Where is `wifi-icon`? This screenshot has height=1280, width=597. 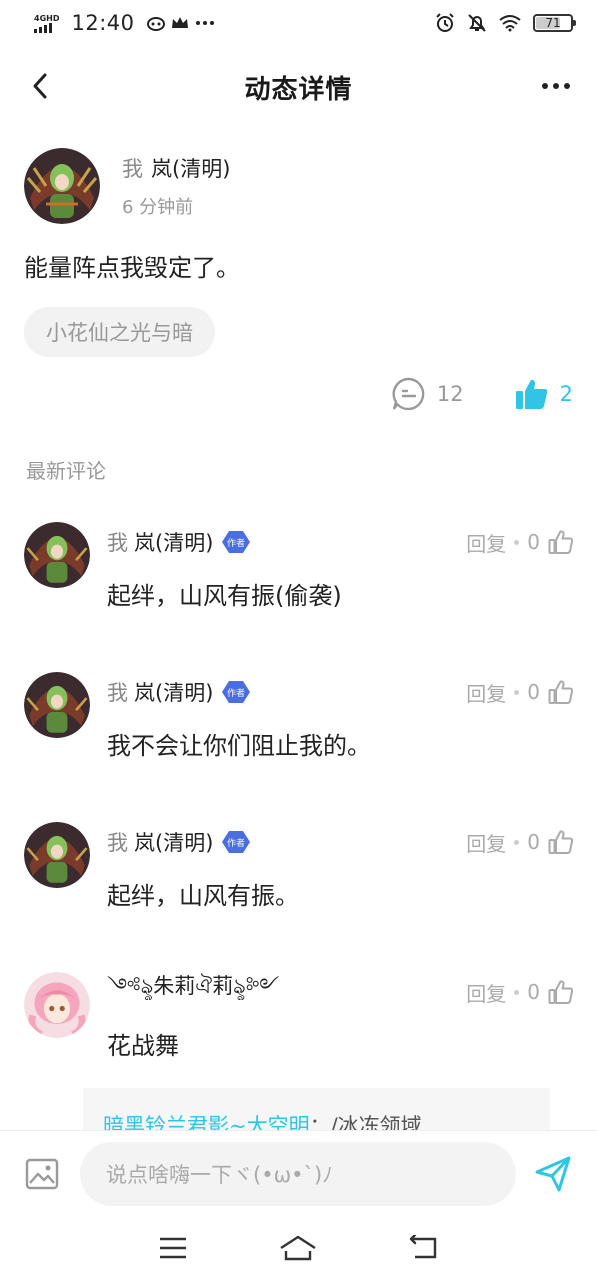
wifi-icon is located at coordinates (510, 23).